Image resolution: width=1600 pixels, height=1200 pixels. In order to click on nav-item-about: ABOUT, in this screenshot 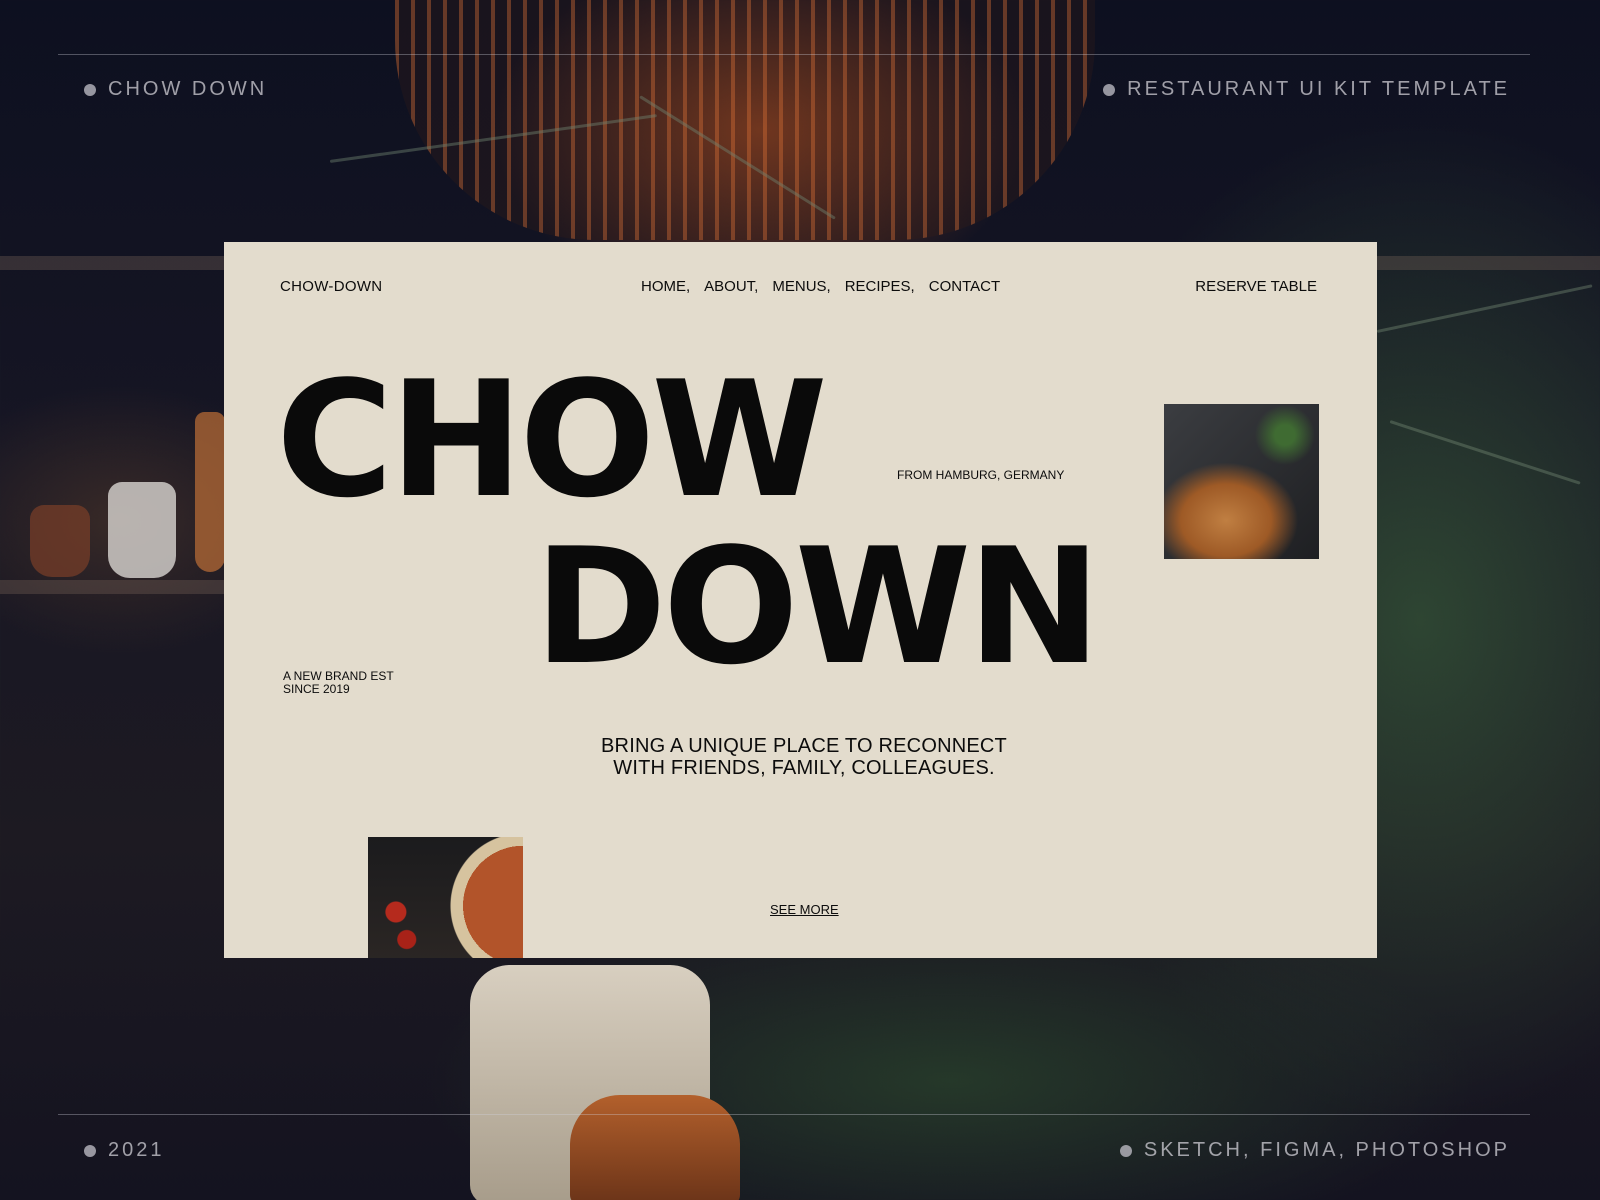, I will do `click(731, 286)`.